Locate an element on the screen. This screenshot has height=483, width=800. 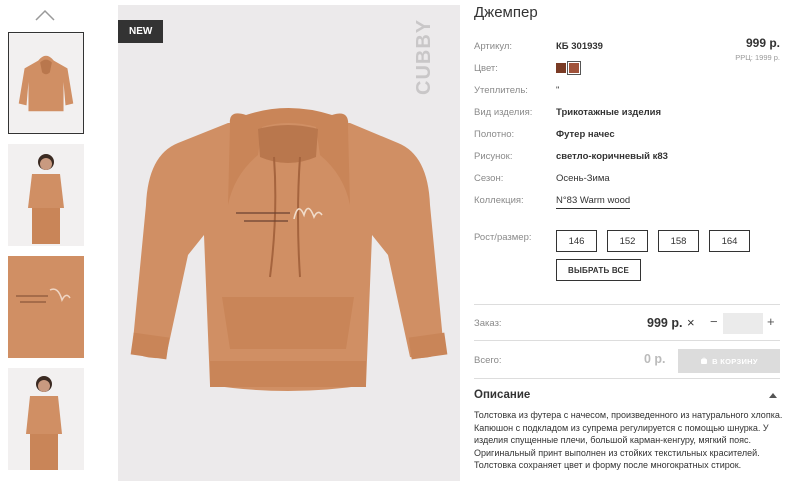
color-swatch-light-brown is located at coordinates (574, 68).